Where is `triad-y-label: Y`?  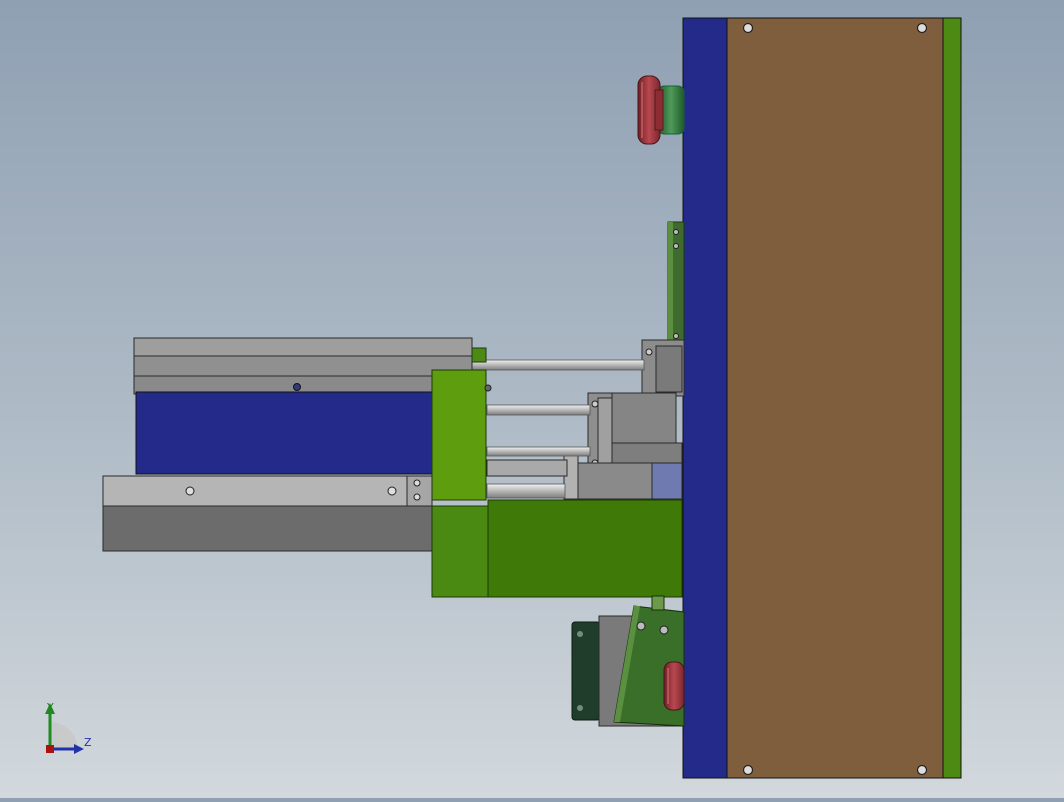 triad-y-label: Y is located at coordinates (50, 707).